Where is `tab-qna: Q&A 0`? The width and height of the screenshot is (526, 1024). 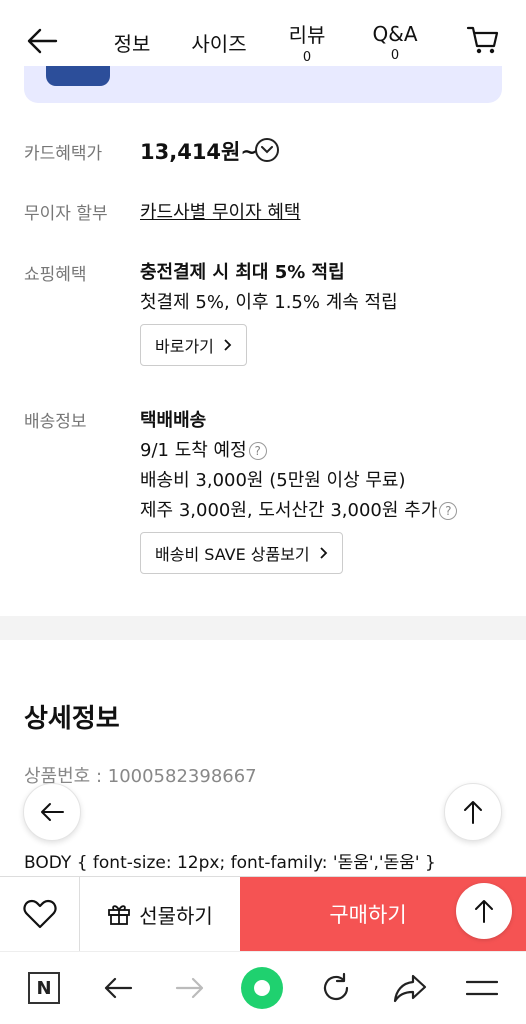 tab-qna: Q&A 0 is located at coordinates (395, 42).